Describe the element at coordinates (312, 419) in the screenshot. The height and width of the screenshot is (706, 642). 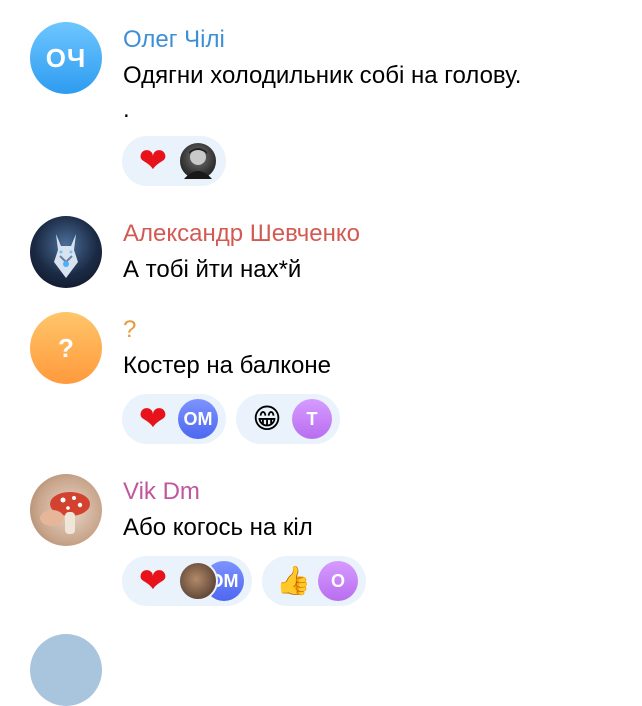
I see `reactor-avatar: Т` at that location.